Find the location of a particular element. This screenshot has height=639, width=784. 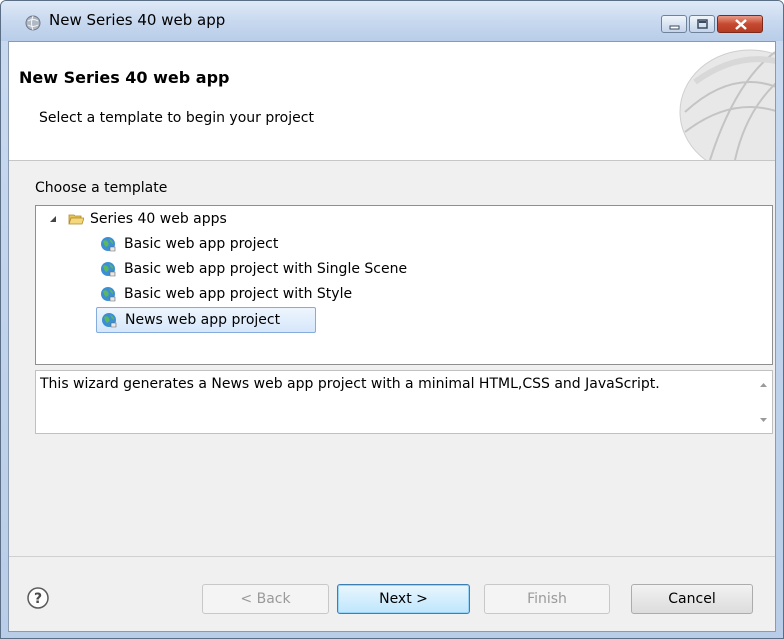

tree-item-label: Basic web app project with Single Scene is located at coordinates (266, 269).